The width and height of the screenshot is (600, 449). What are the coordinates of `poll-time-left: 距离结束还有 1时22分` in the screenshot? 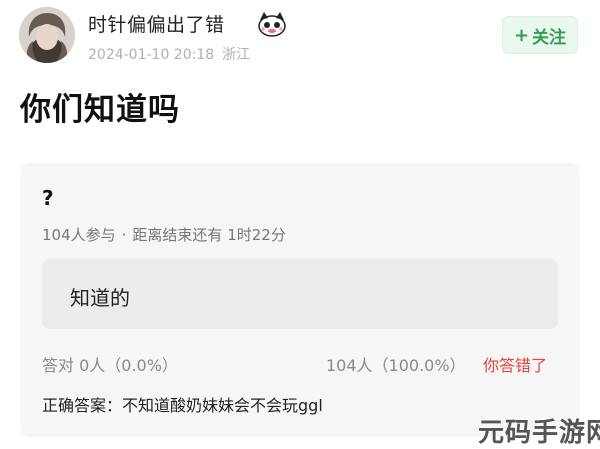 It's located at (209, 235).